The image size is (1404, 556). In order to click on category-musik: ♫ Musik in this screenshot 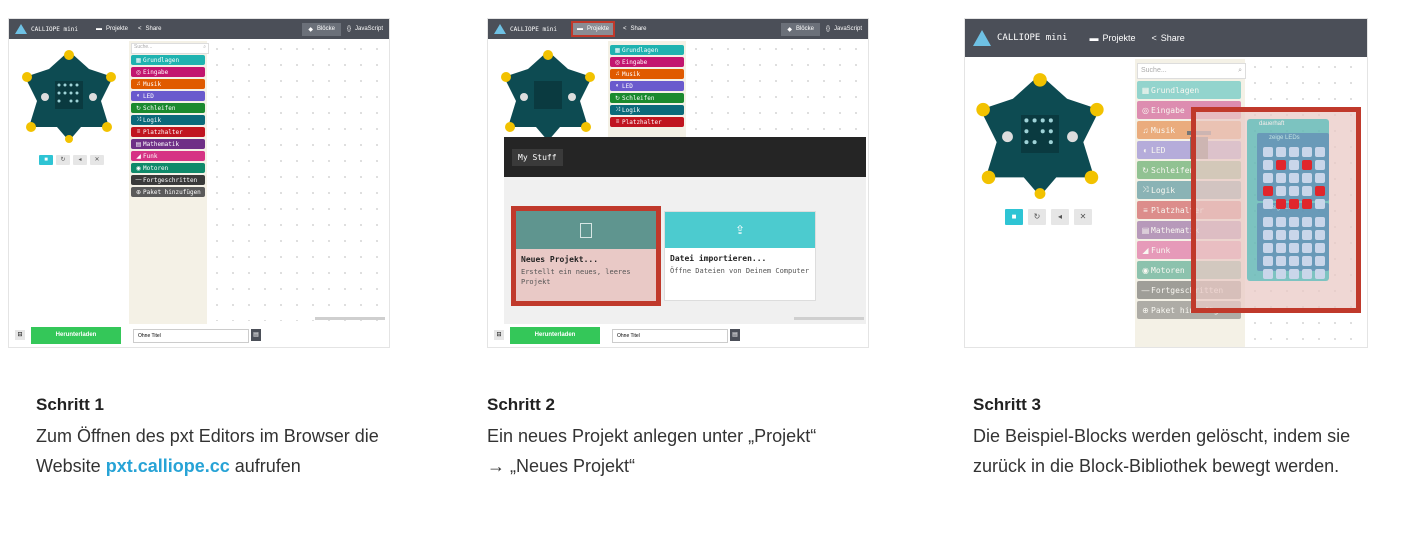, I will do `click(168, 84)`.